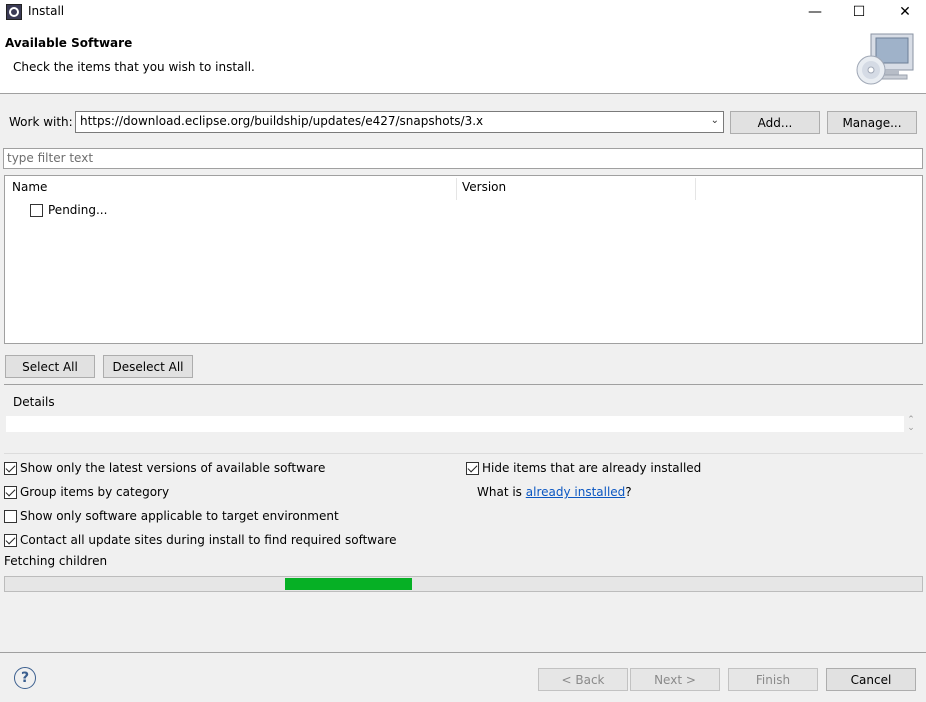  I want to click on select-all-button: Select All, so click(50, 366).